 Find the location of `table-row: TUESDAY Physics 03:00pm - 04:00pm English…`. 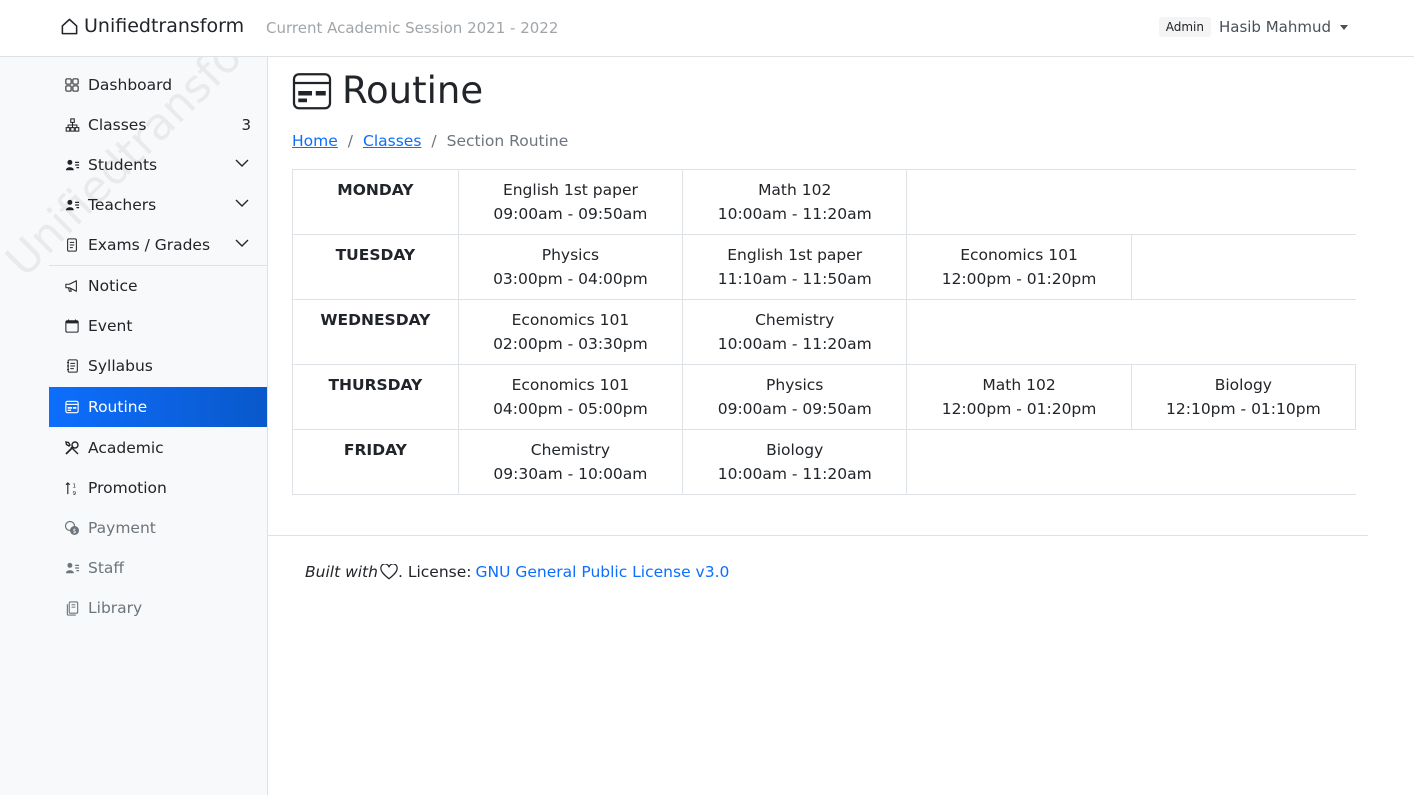

table-row: TUESDAY Physics 03:00pm - 04:00pm English… is located at coordinates (824, 267).